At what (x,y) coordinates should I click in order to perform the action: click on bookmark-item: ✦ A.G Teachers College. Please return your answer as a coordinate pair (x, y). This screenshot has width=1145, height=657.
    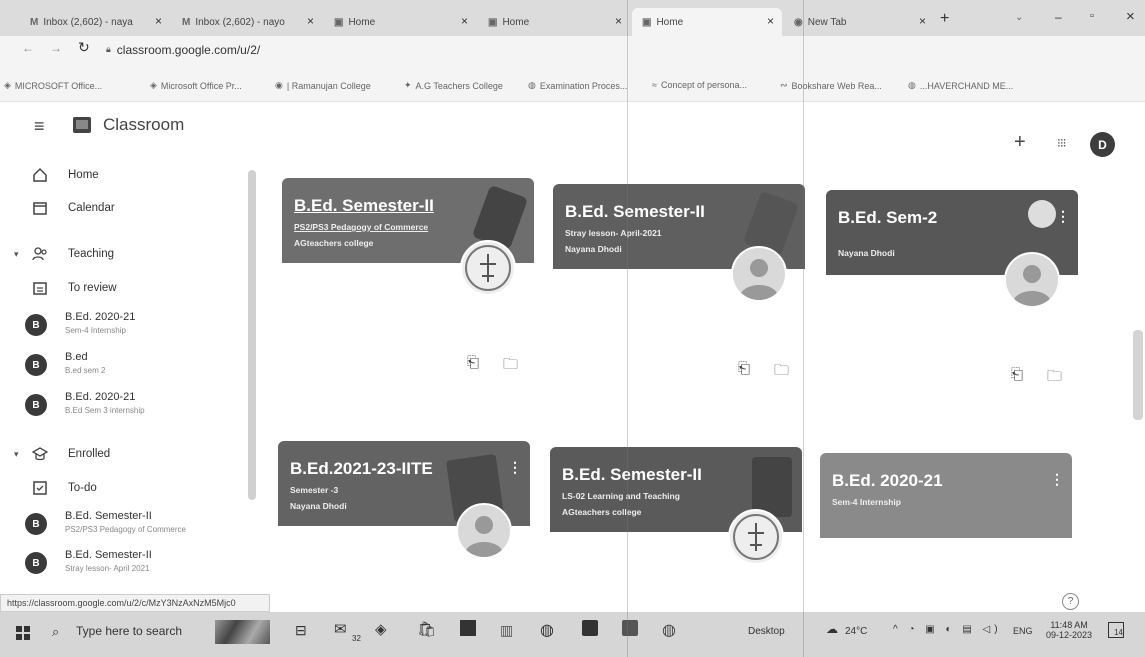
    Looking at the image, I should click on (453, 85).